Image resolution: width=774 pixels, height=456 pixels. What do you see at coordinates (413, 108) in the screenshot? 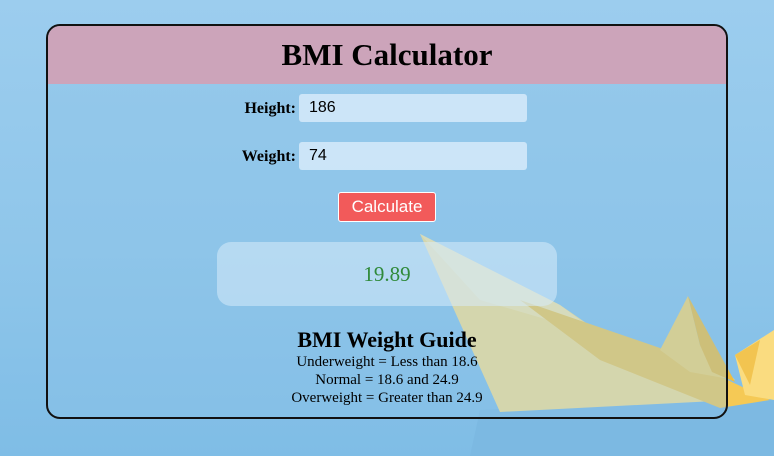
I see `height-input` at bounding box center [413, 108].